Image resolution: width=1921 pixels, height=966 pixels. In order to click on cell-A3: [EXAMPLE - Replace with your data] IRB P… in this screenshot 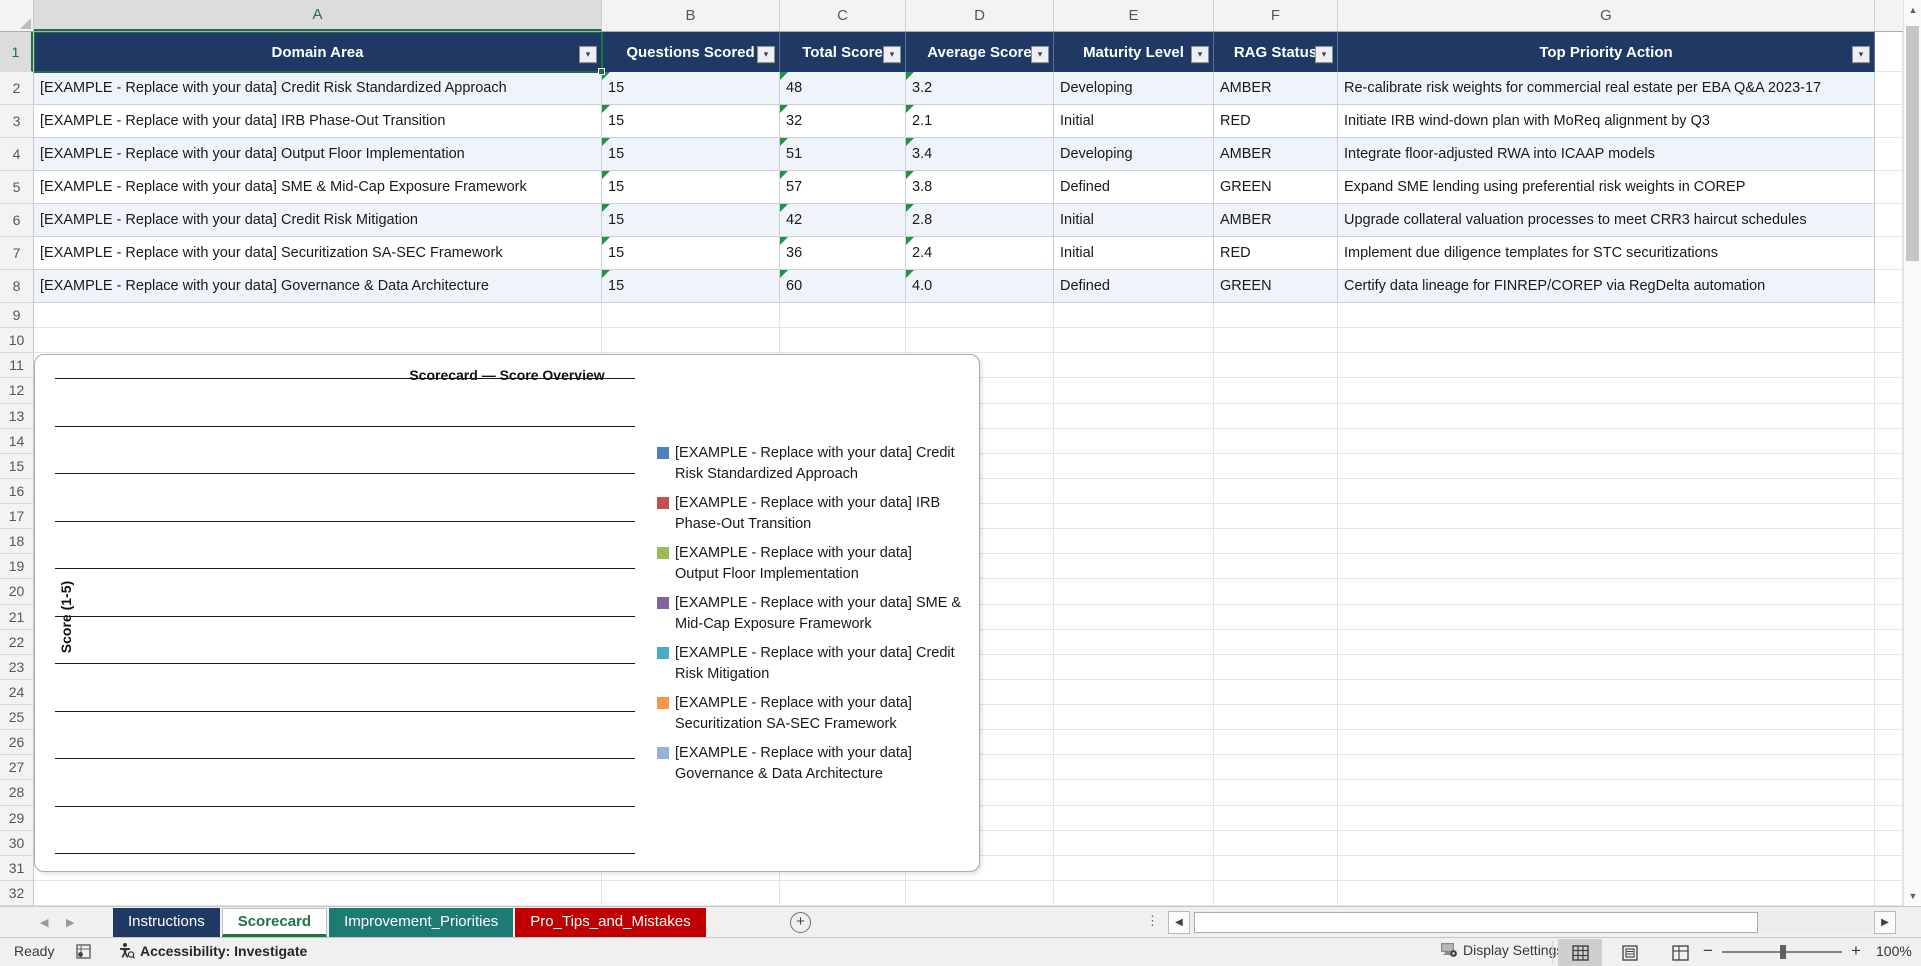, I will do `click(318, 121)`.